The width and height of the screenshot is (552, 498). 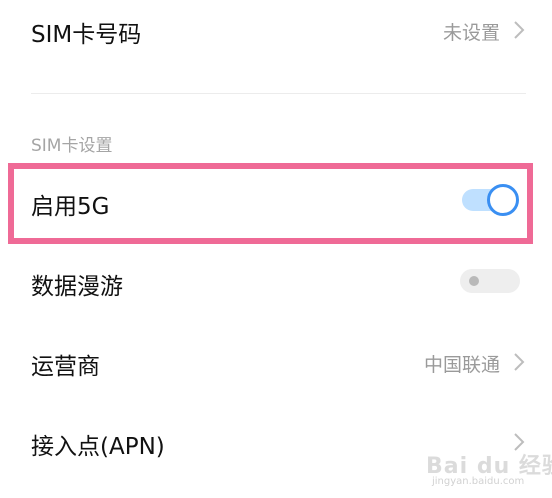 I want to click on carrier-label: 运营商, so click(x=65, y=367).